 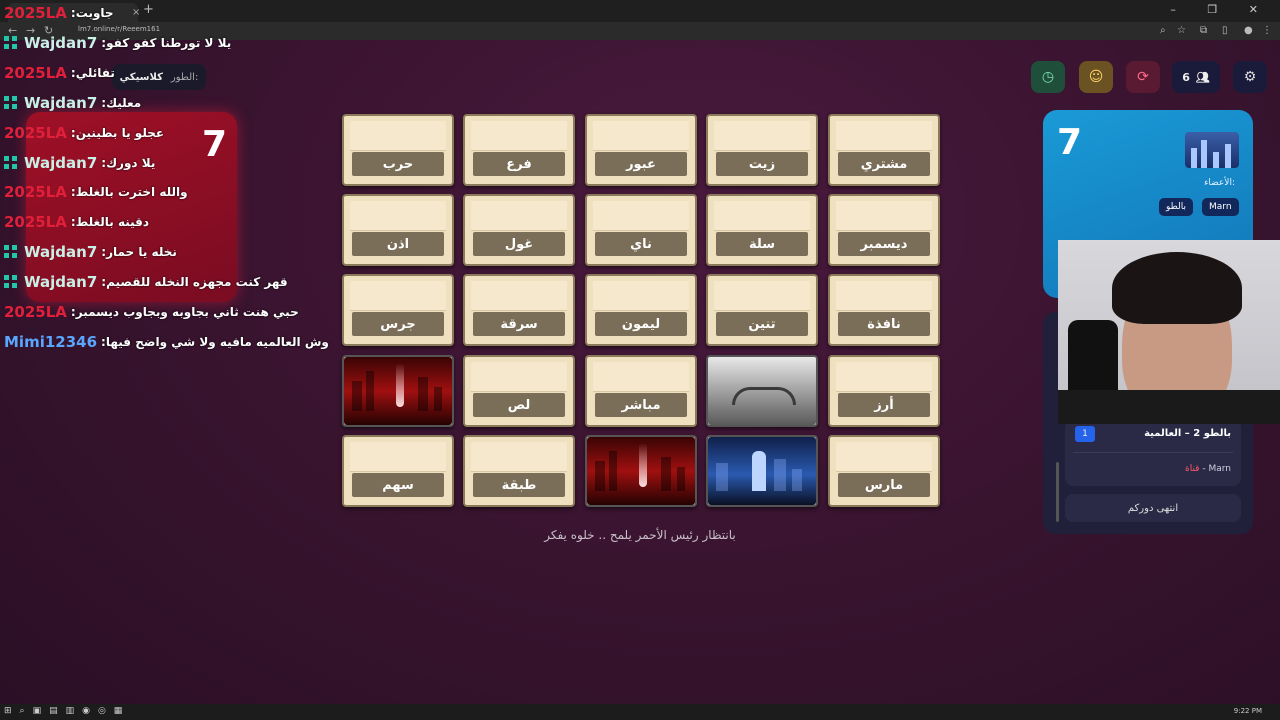 I want to click on sidebar-icon: ▯, so click(x=1225, y=30).